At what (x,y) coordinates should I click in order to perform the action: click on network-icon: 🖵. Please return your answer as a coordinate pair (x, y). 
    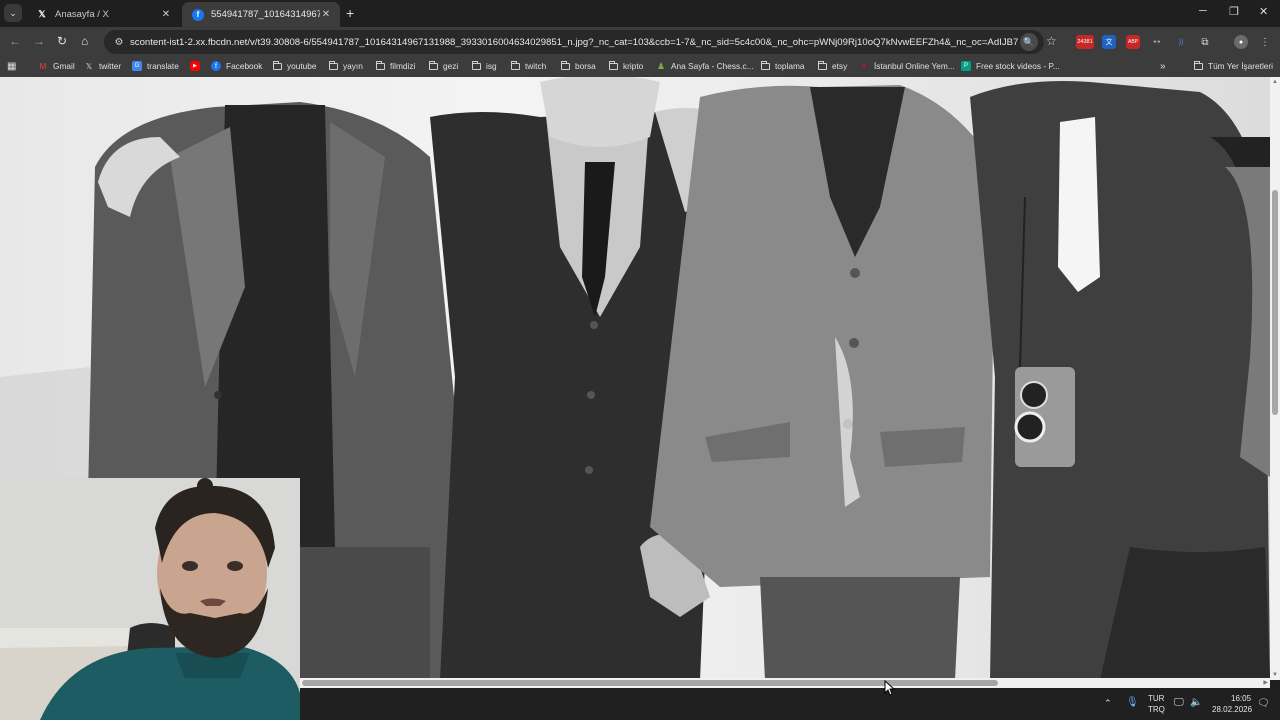
    Looking at the image, I should click on (1179, 702).